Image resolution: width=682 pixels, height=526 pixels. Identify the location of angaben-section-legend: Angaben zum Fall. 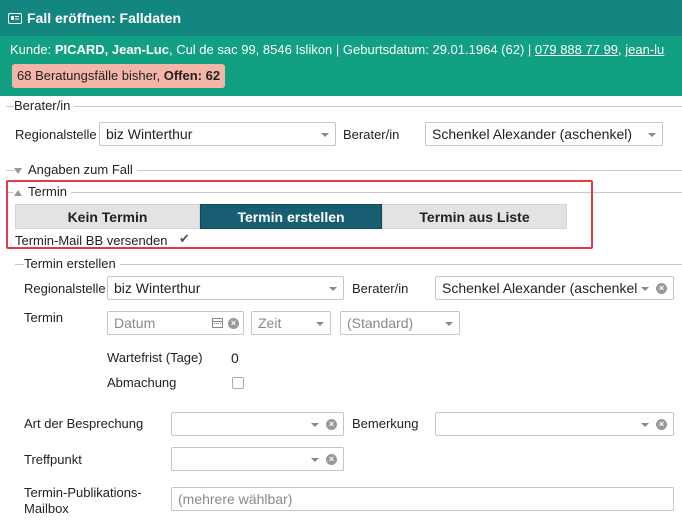
(80, 169).